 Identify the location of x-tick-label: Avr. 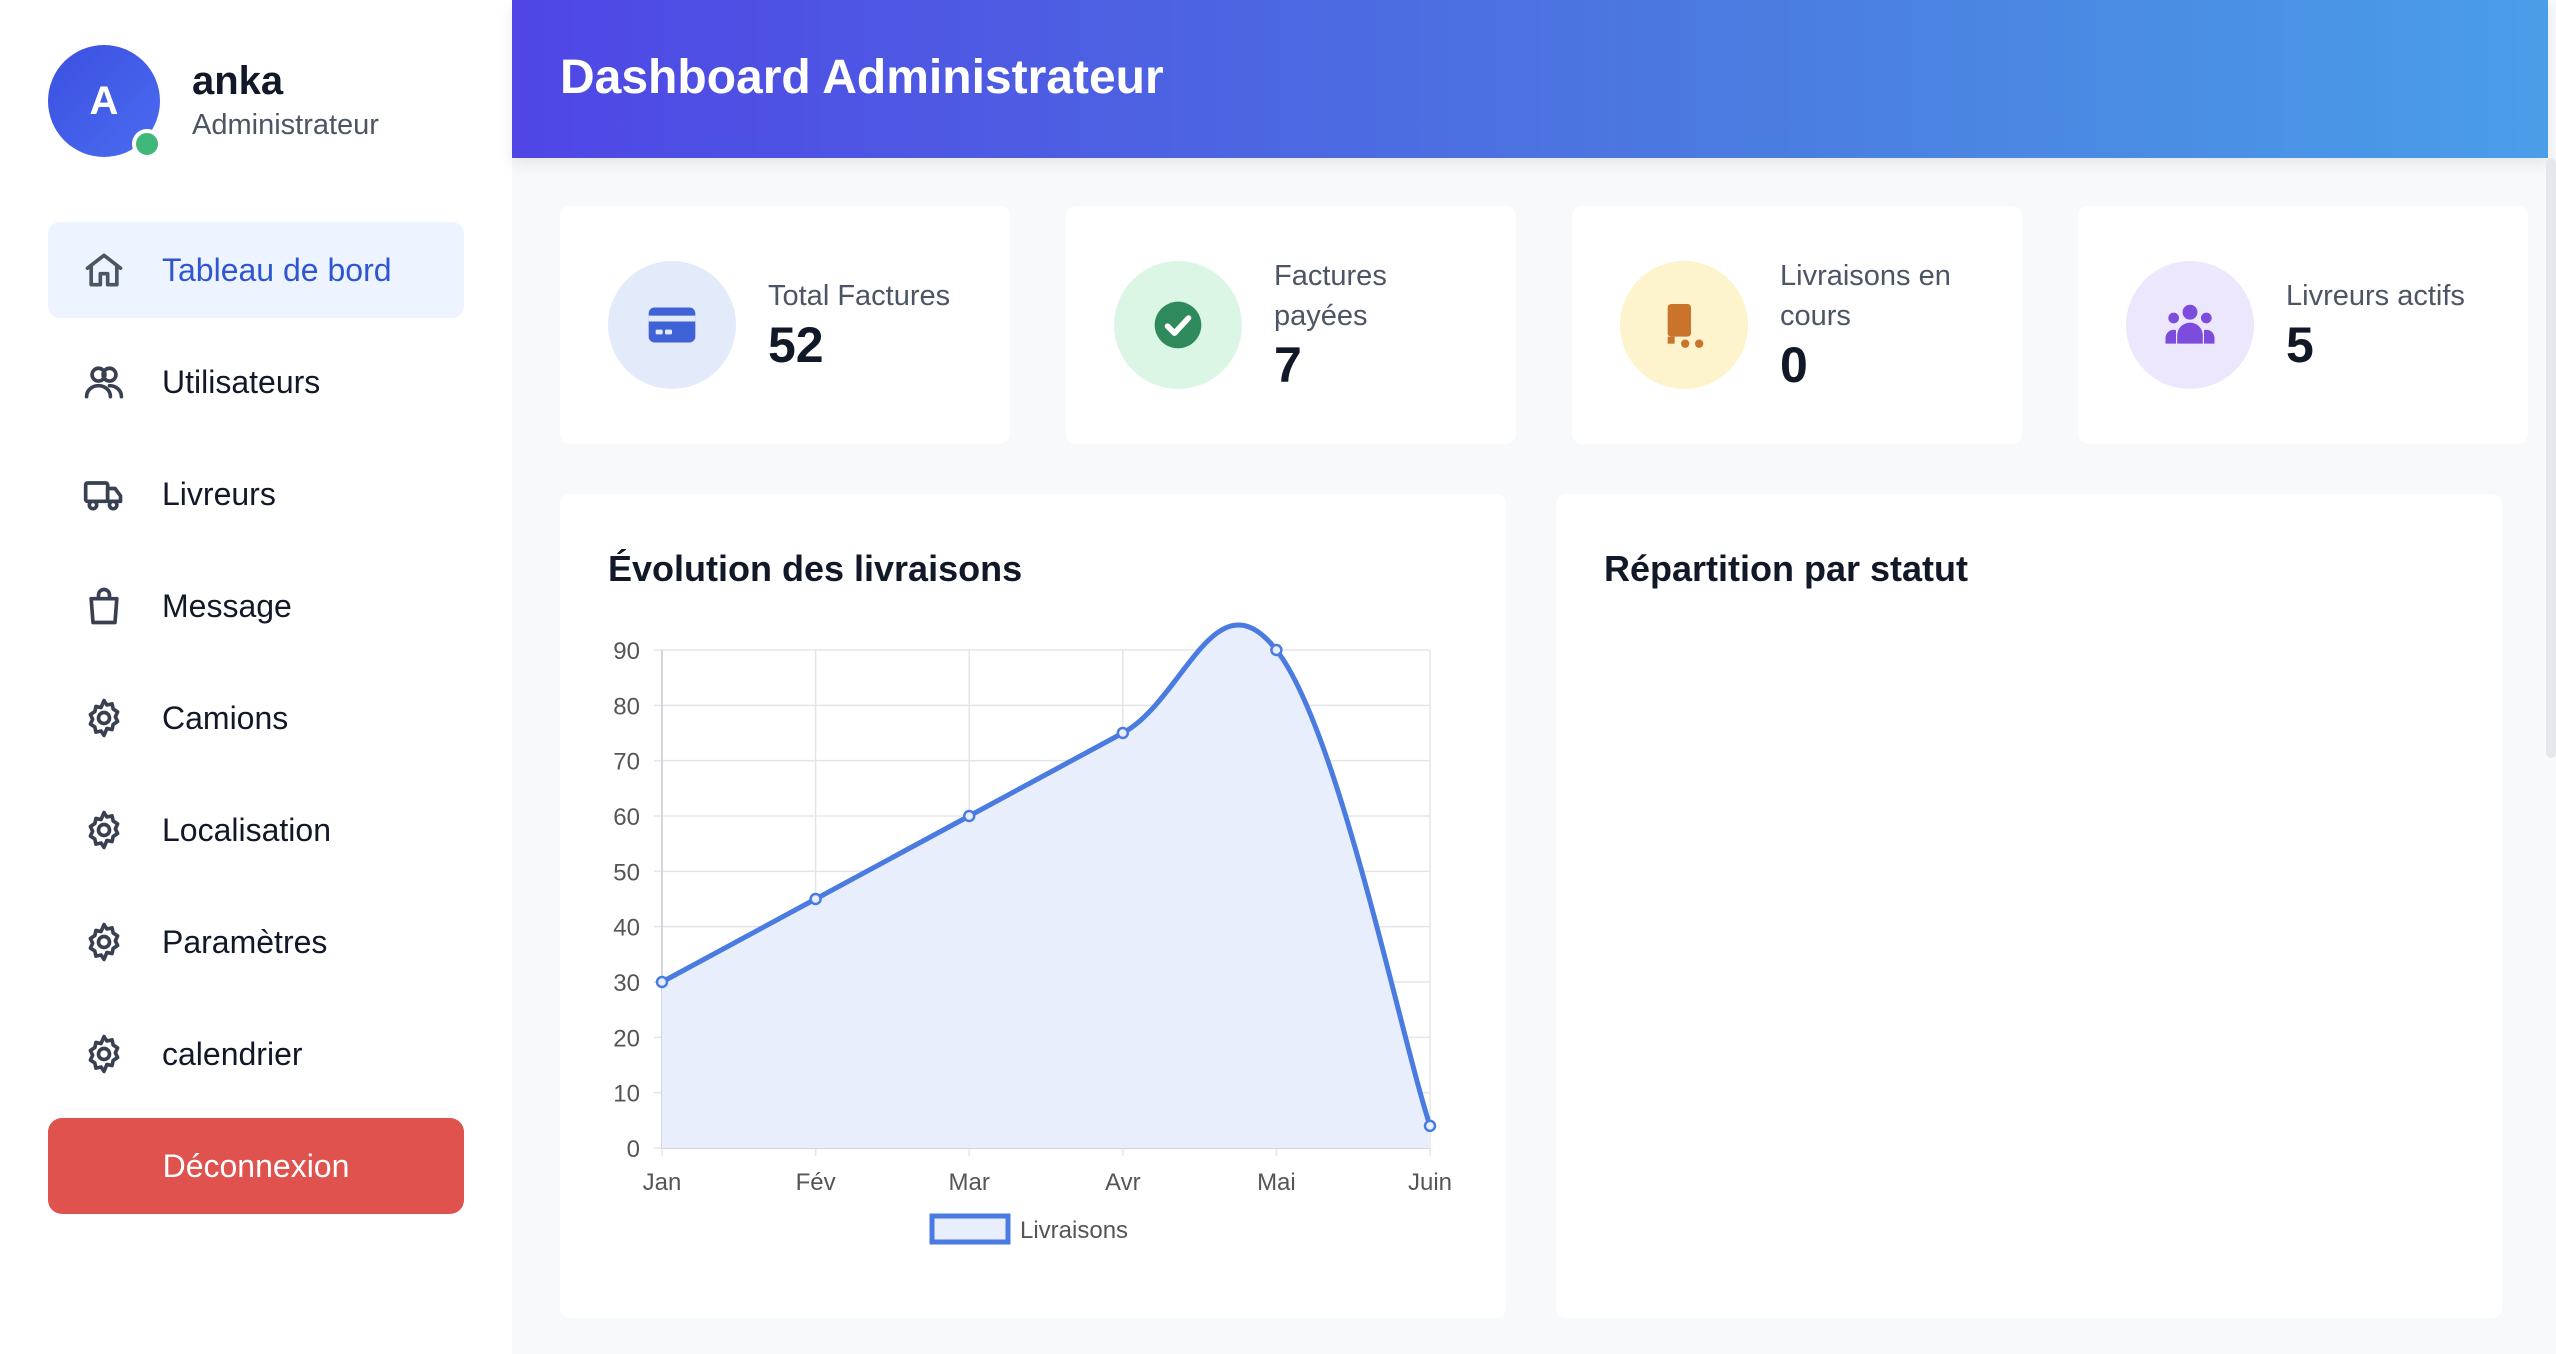
(1123, 1182).